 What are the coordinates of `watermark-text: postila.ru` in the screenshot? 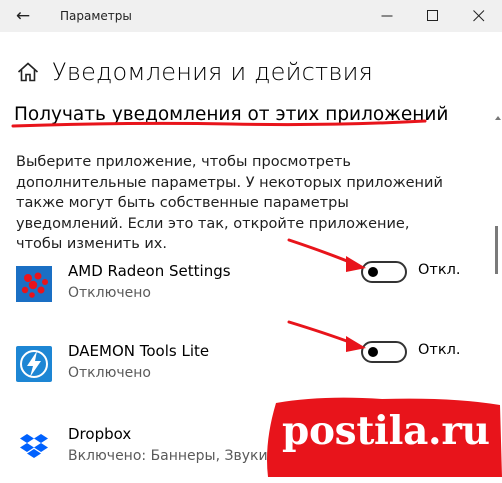 It's located at (386, 431).